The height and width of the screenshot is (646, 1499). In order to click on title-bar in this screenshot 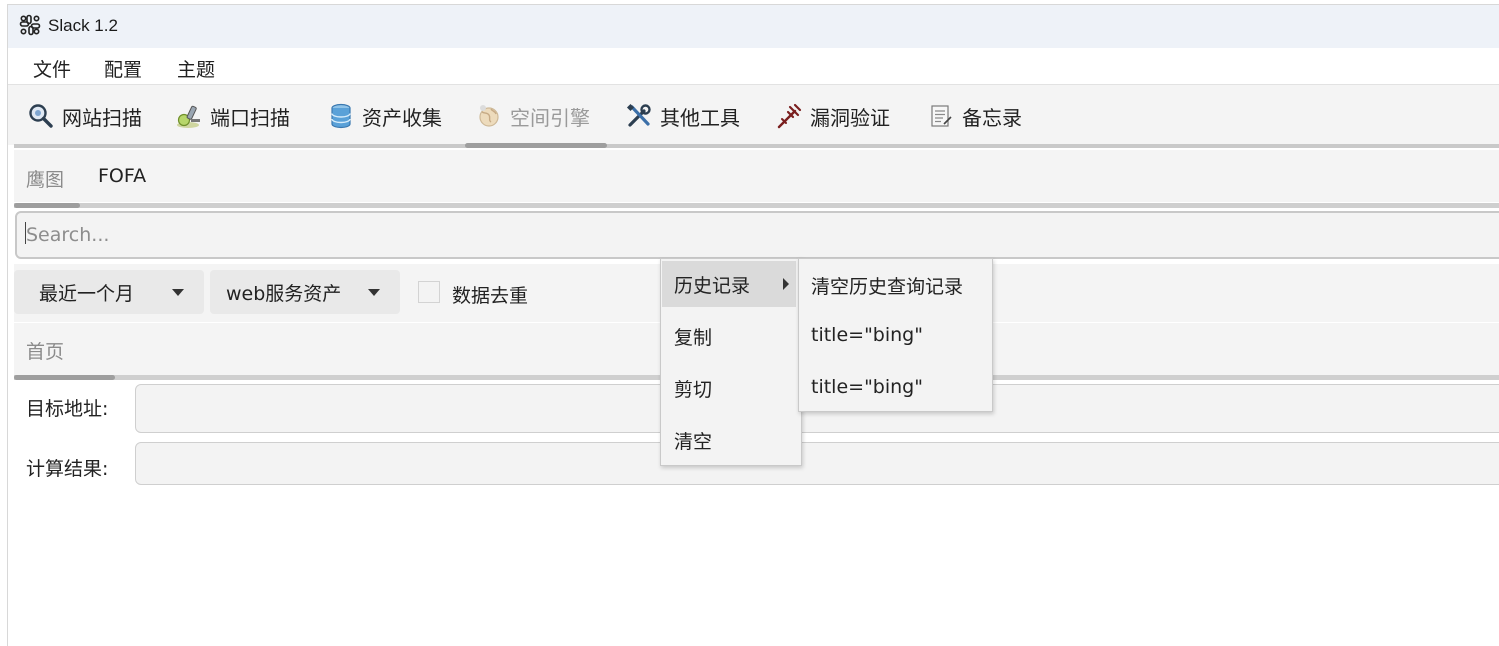, I will do `click(753, 26)`.